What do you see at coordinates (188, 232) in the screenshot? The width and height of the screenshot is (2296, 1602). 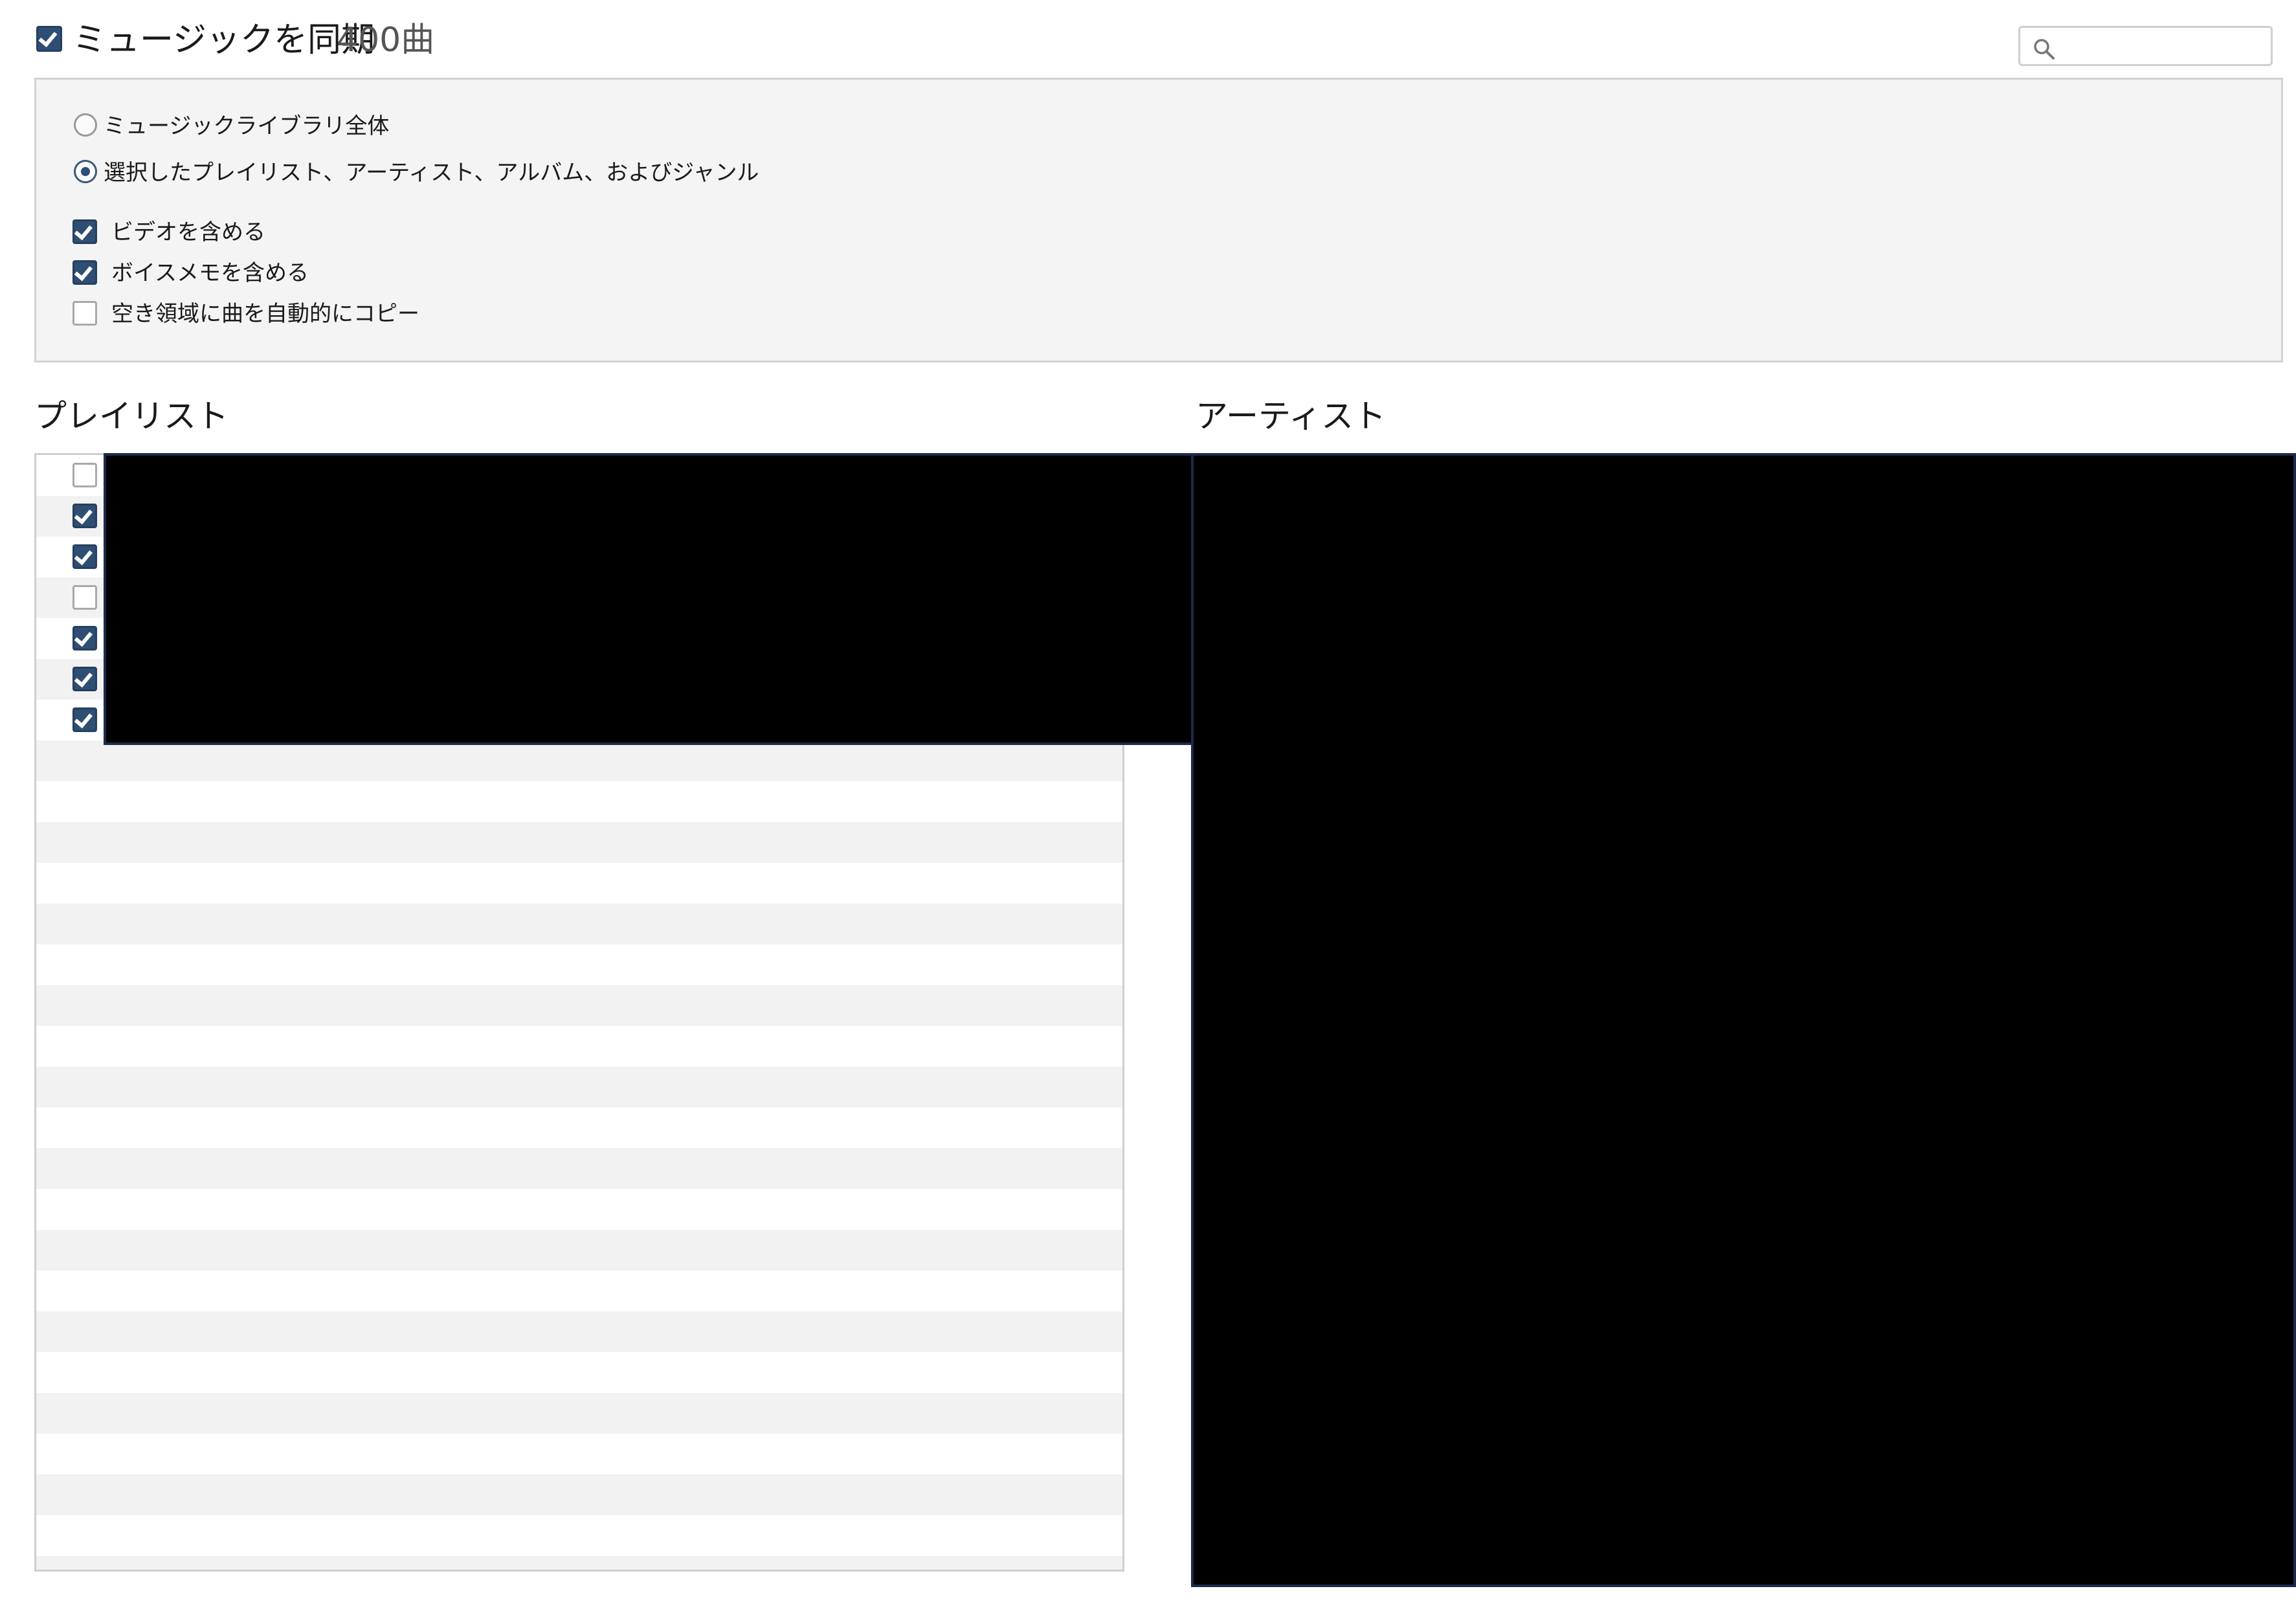 I see `include-videos-label: ビデオを含める` at bounding box center [188, 232].